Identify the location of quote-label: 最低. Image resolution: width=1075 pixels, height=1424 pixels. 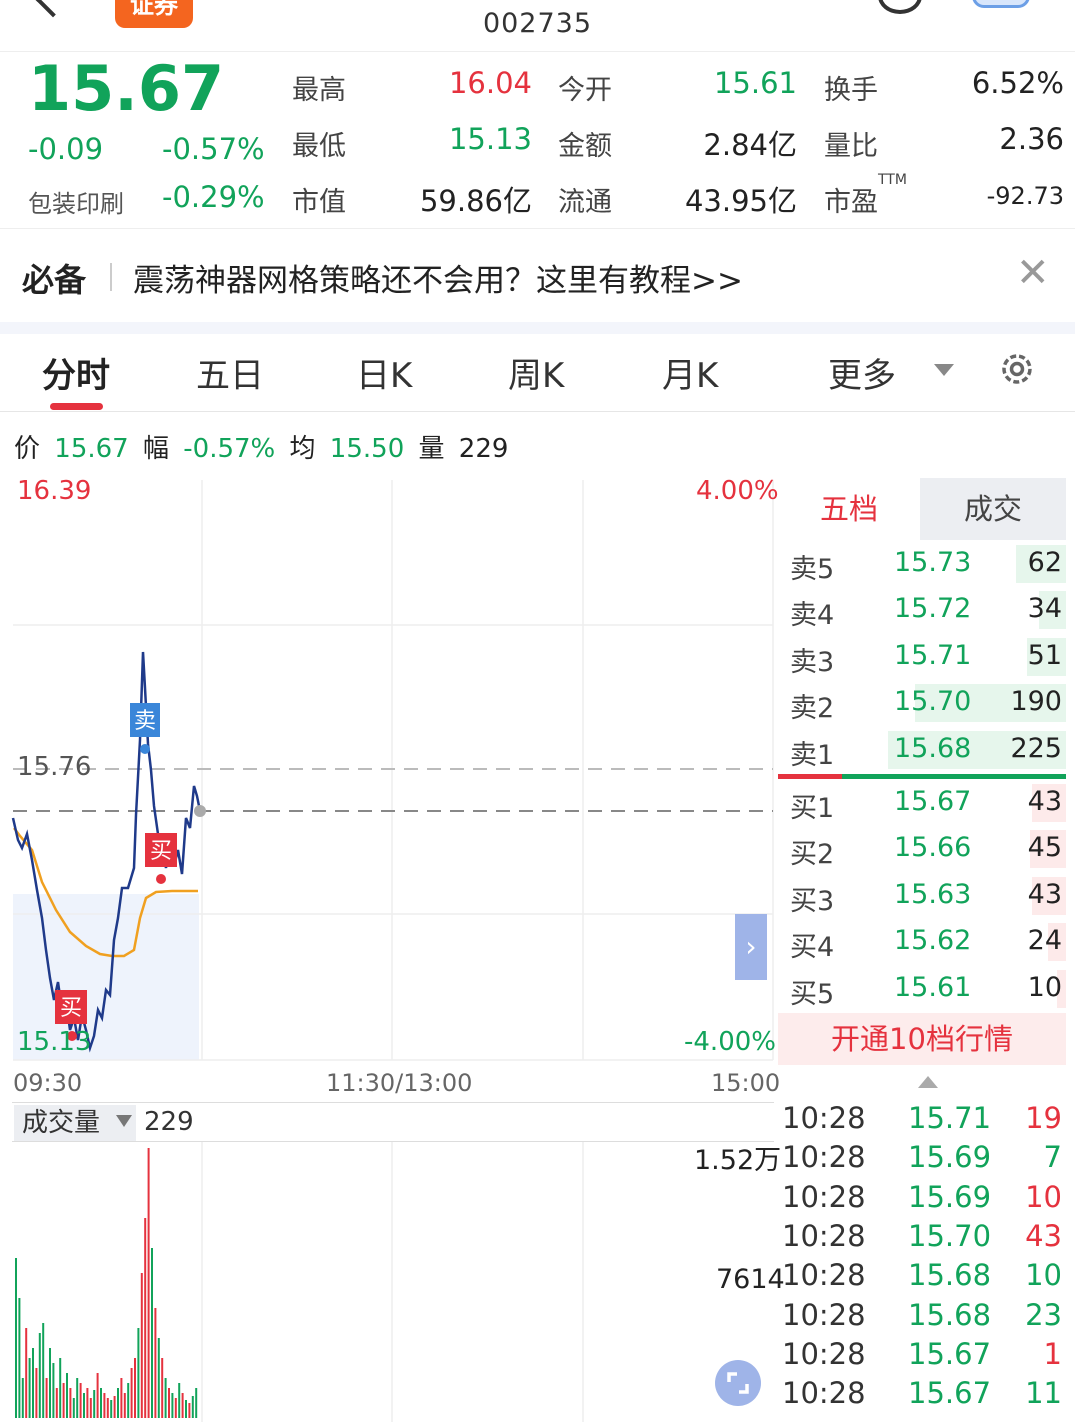
(319, 146).